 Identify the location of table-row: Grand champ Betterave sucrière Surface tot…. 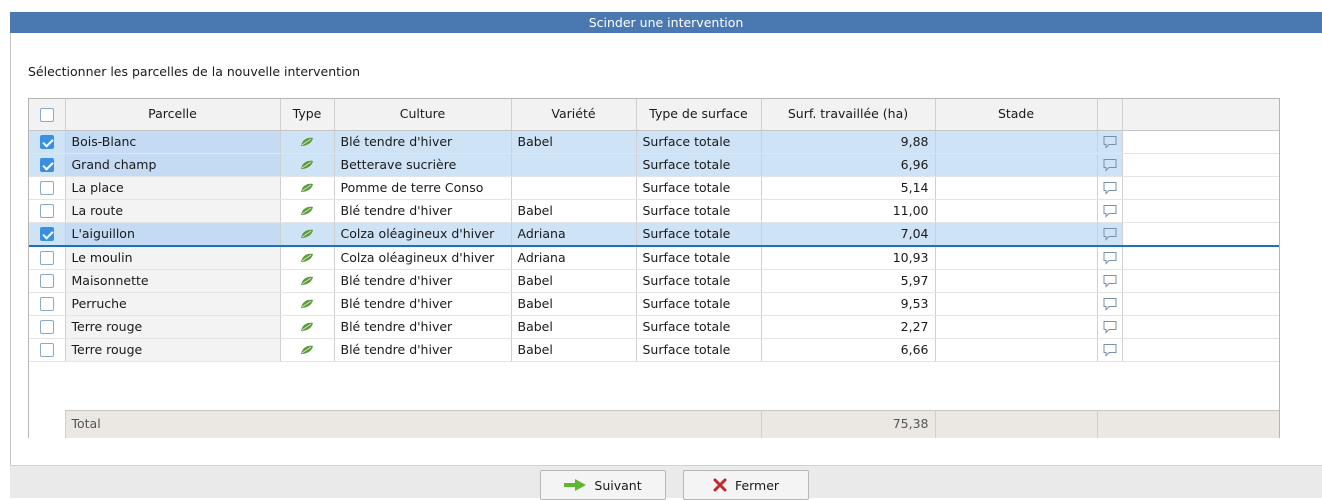
(654, 165).